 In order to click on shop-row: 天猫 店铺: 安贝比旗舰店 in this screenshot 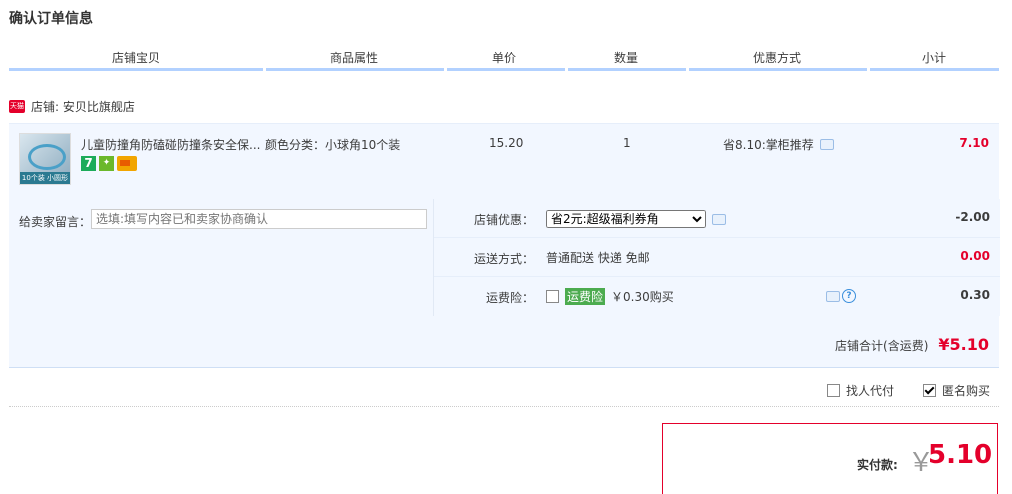, I will do `click(72, 106)`.